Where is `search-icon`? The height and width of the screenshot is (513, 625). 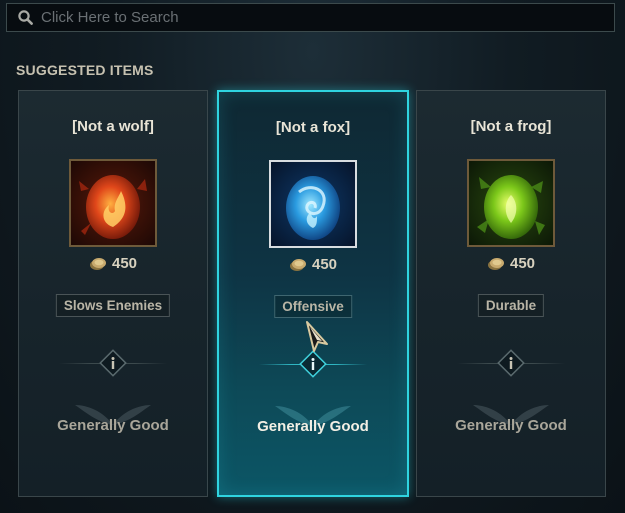 search-icon is located at coordinates (25, 18).